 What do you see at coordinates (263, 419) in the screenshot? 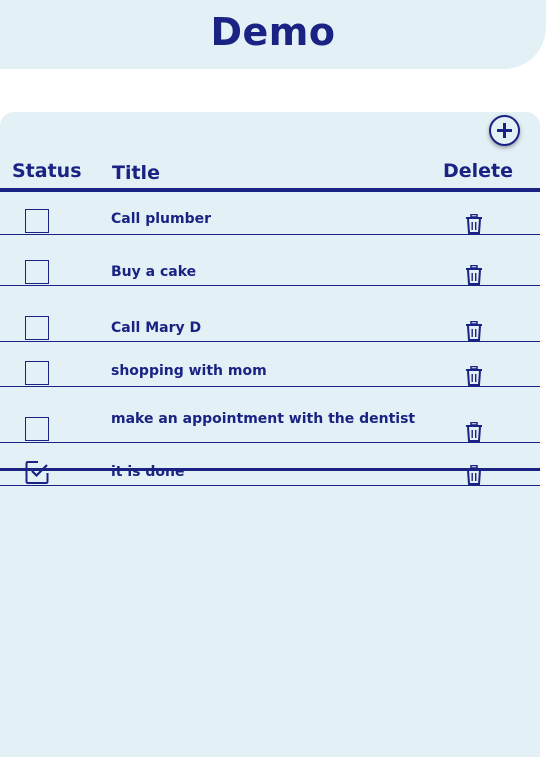
I see `task-title: make an appointment with the dentist` at bounding box center [263, 419].